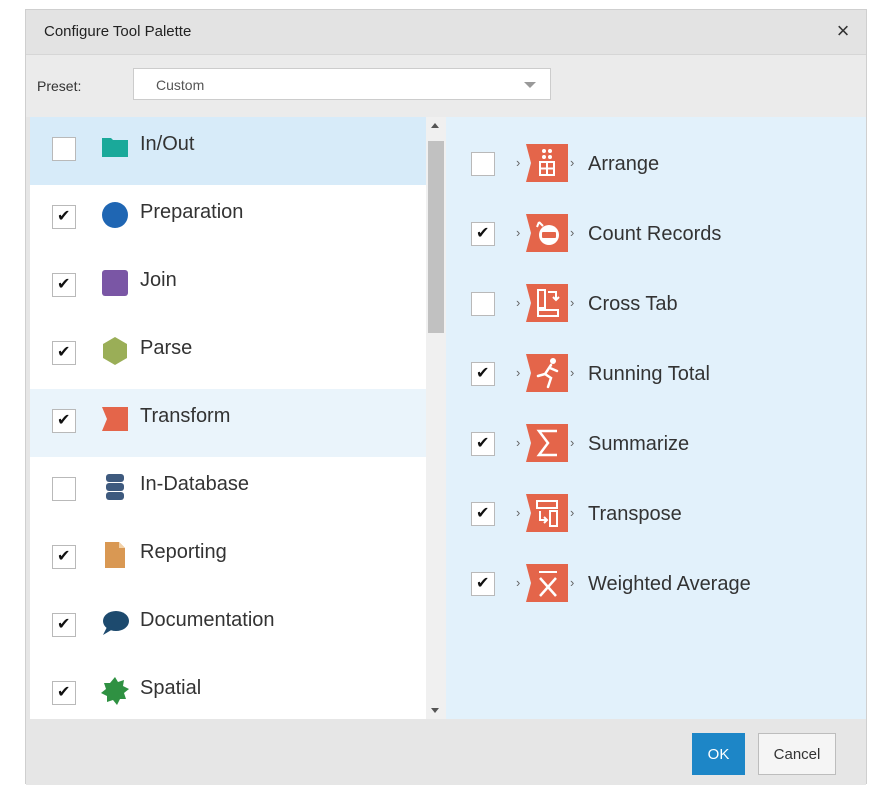 Image resolution: width=869 pixels, height=785 pixels. Describe the element at coordinates (115, 351) in the screenshot. I see `hexagon-icon` at that location.